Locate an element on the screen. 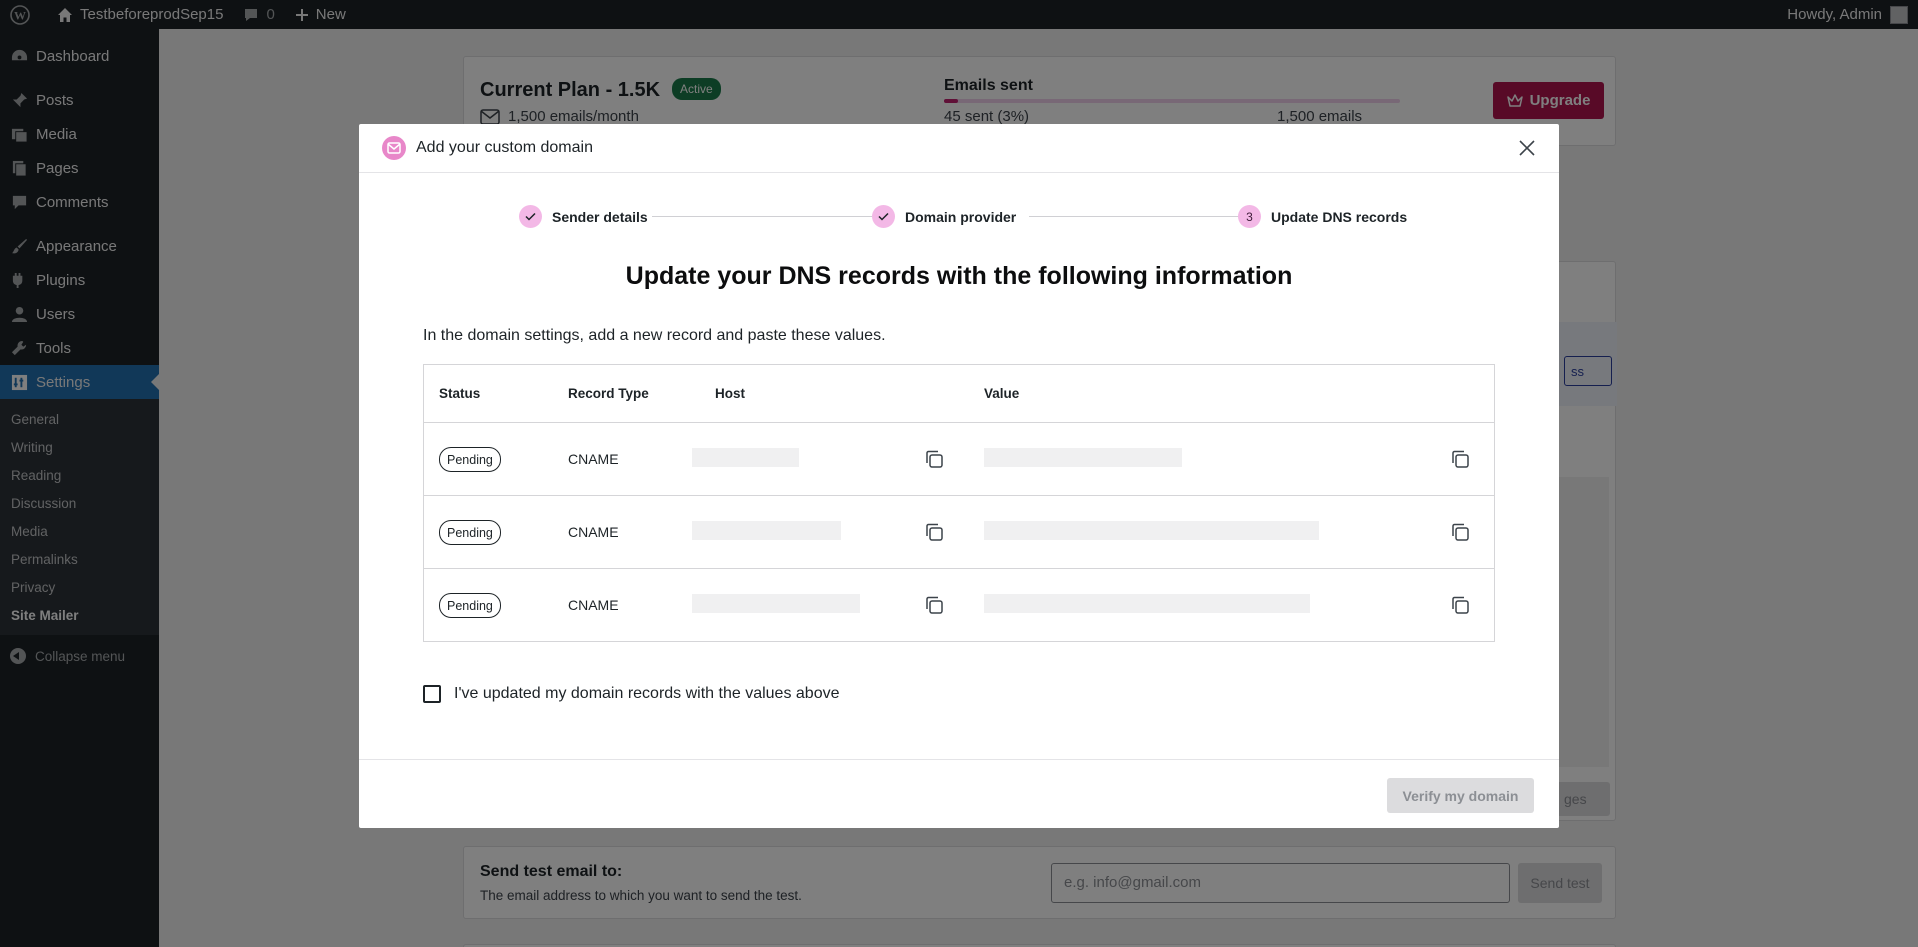 This screenshot has height=947, width=1918. step-label: Update DNS records is located at coordinates (1339, 216).